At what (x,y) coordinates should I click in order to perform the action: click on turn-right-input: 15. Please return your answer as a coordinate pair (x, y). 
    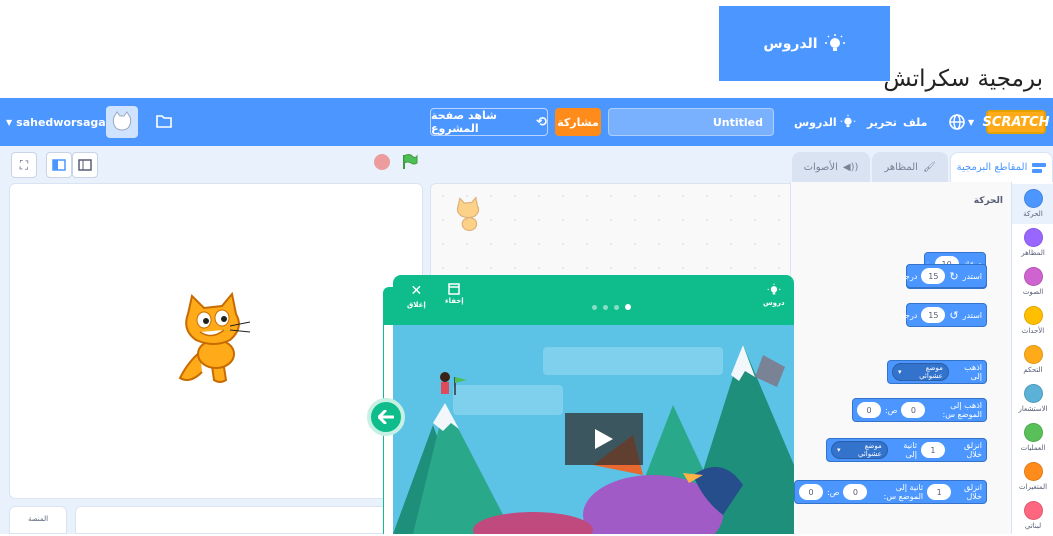
    Looking at the image, I should click on (933, 276).